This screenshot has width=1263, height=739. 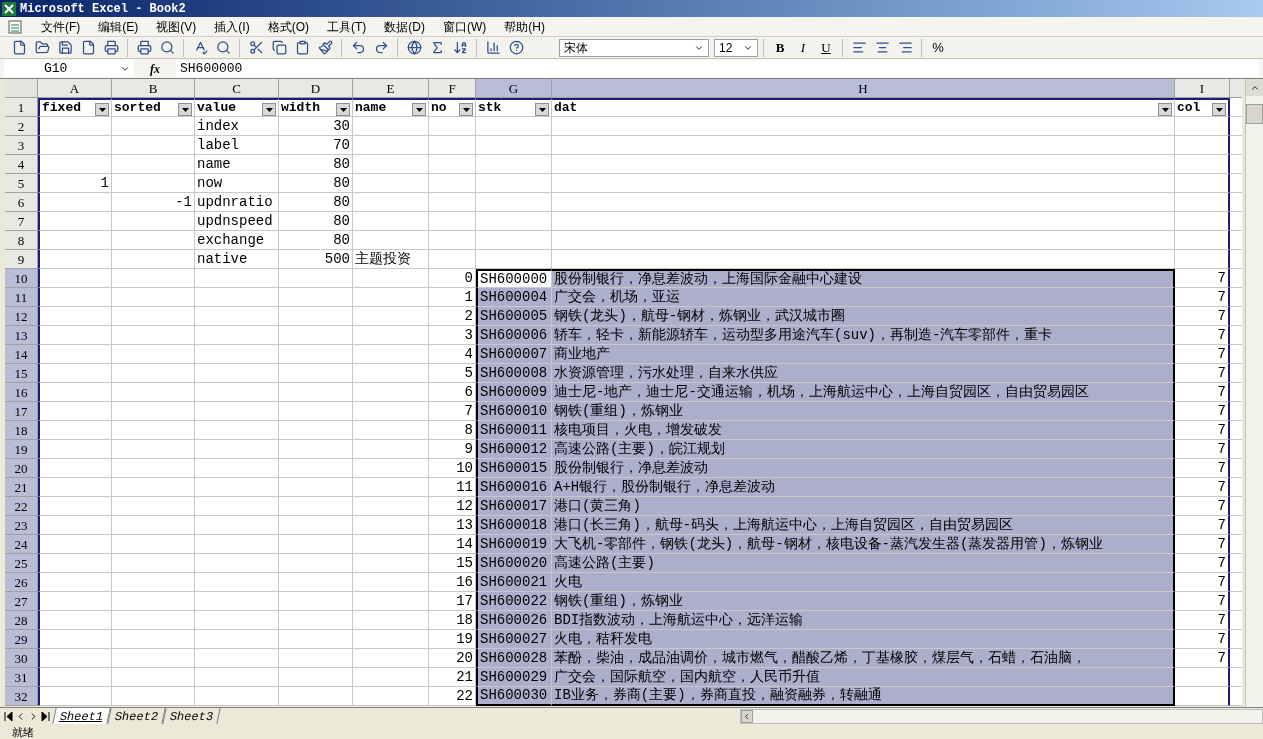 I want to click on menu-item: 格式(O), so click(x=288, y=26).